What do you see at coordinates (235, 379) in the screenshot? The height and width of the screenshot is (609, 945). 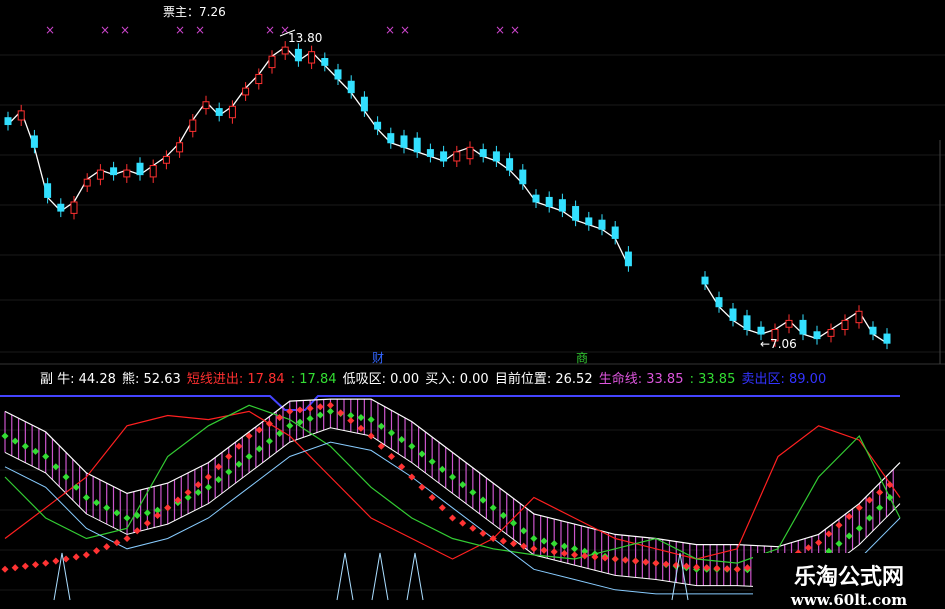 I see `info-short-in-out: 短线进出: 17.84` at bounding box center [235, 379].